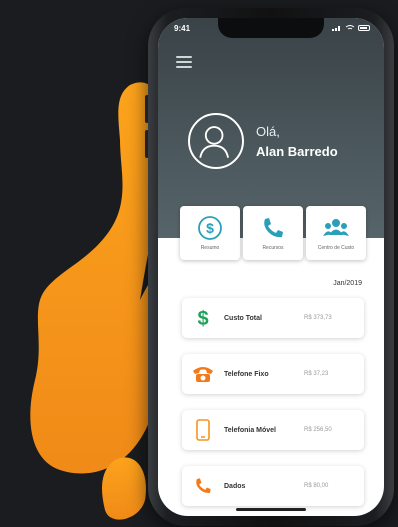  I want to click on avatar, so click(216, 141).